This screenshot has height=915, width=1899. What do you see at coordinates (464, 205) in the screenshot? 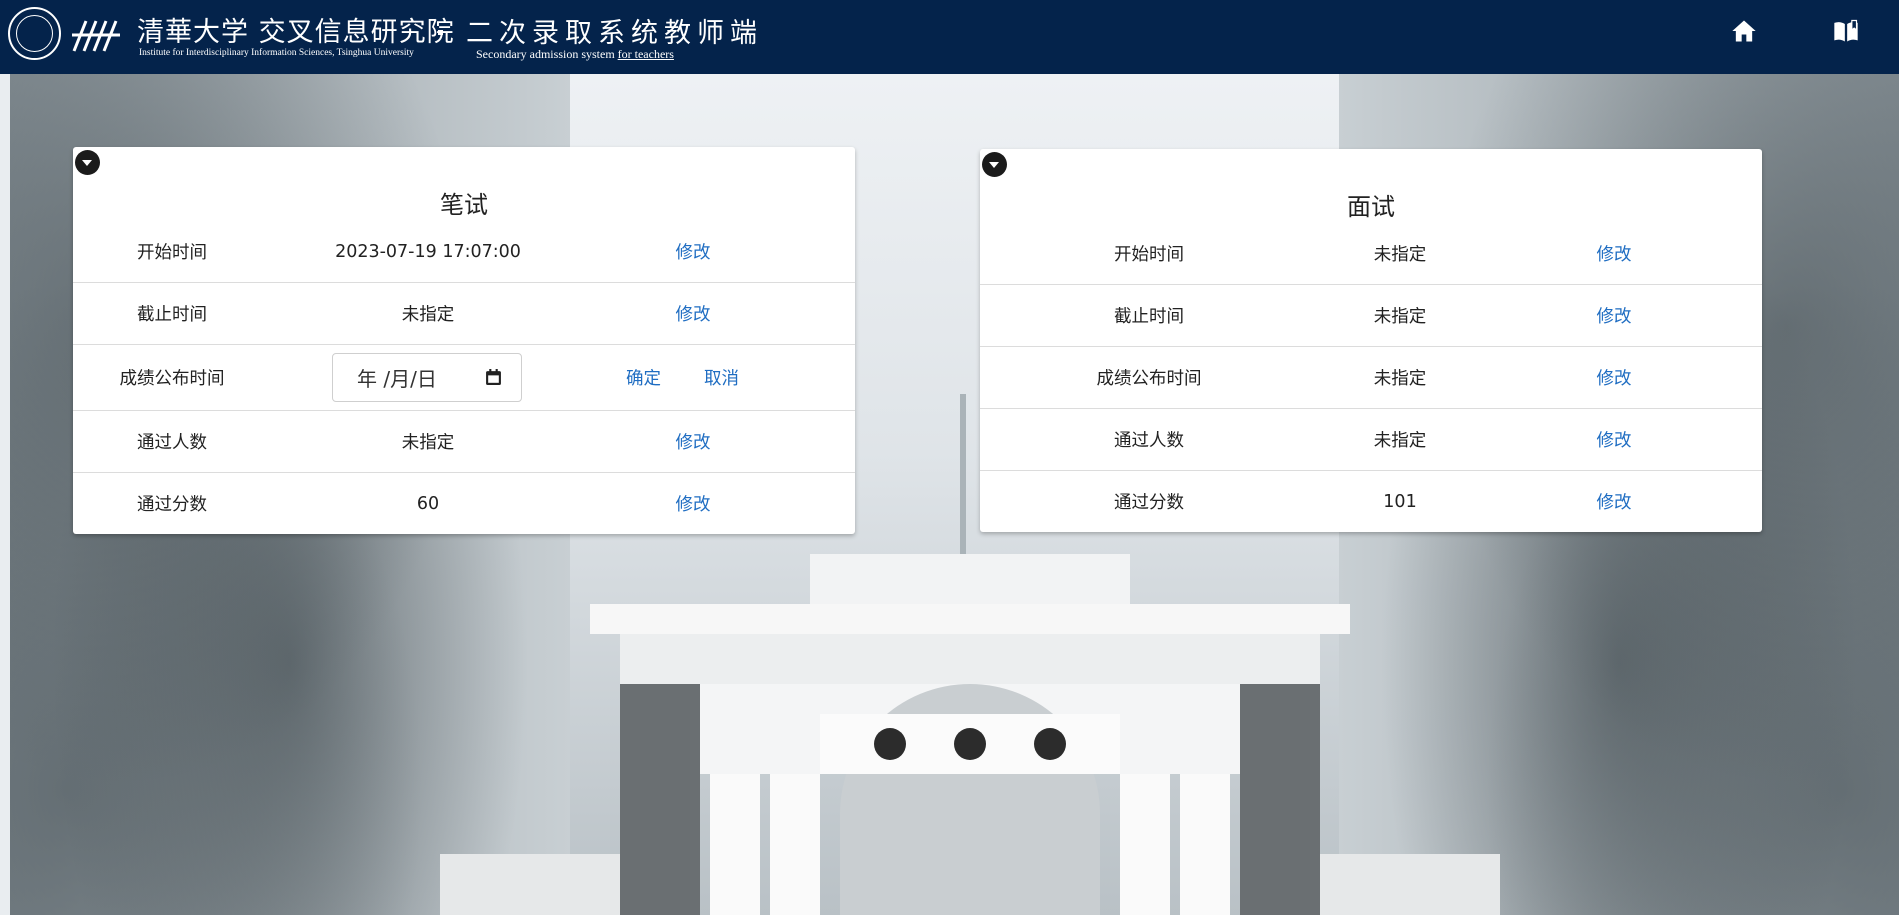
I see `card-title: 笔试` at bounding box center [464, 205].